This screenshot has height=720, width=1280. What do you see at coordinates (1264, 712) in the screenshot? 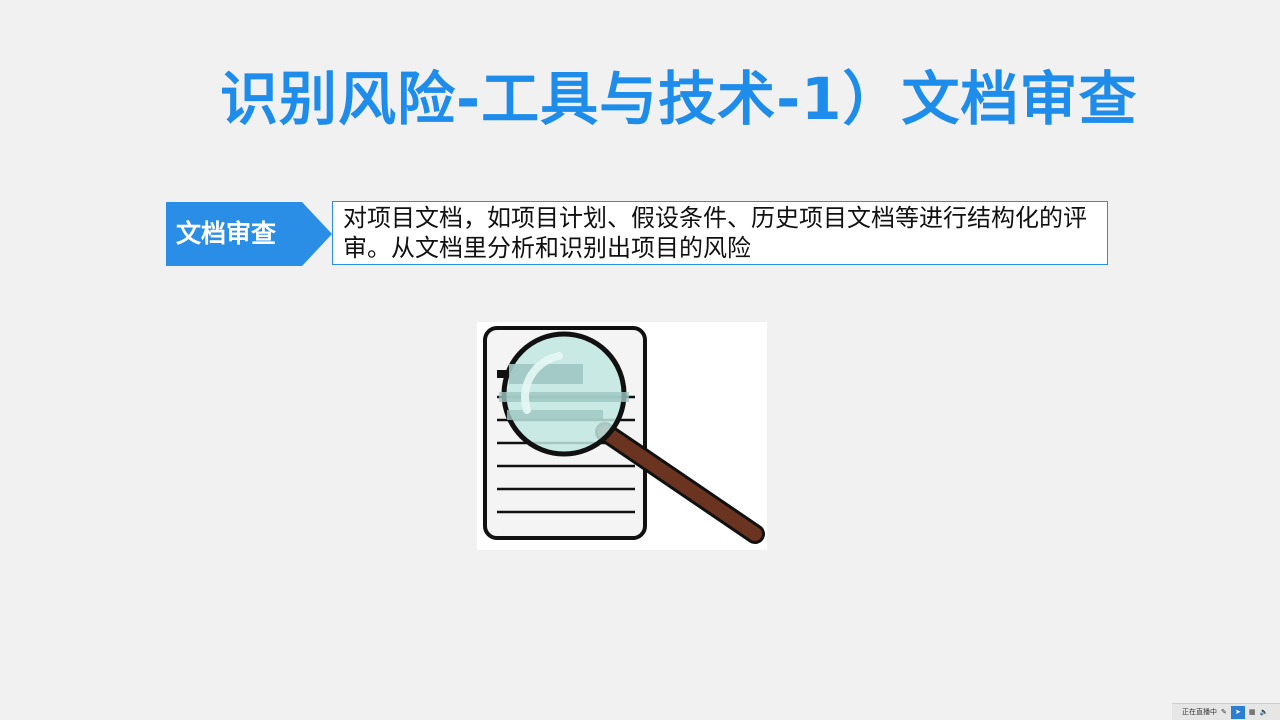
I see `speaker-icon: 🔈` at bounding box center [1264, 712].